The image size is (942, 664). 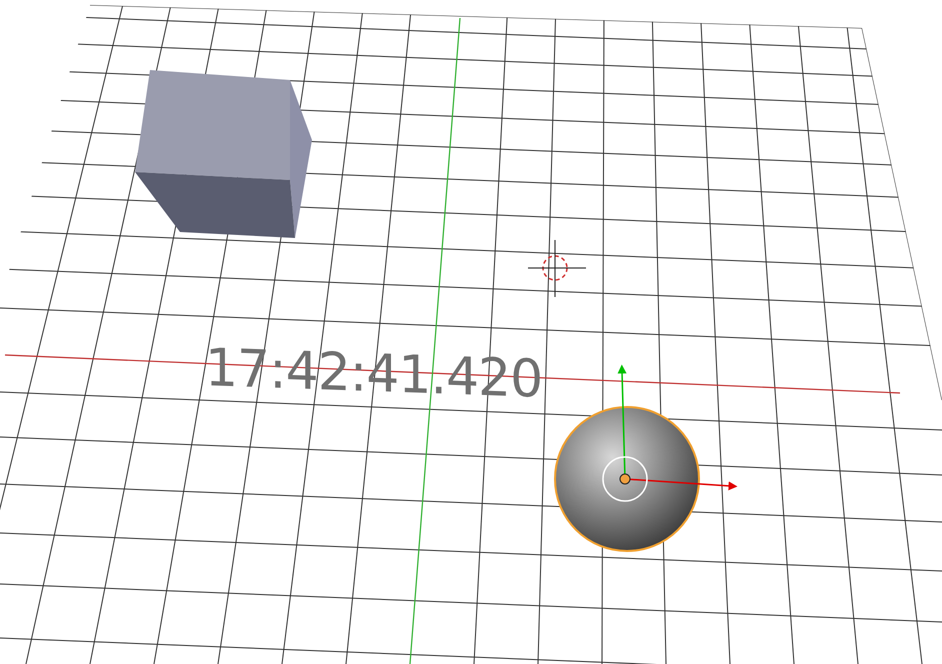 I want to click on cursor-icon, so click(x=557, y=269).